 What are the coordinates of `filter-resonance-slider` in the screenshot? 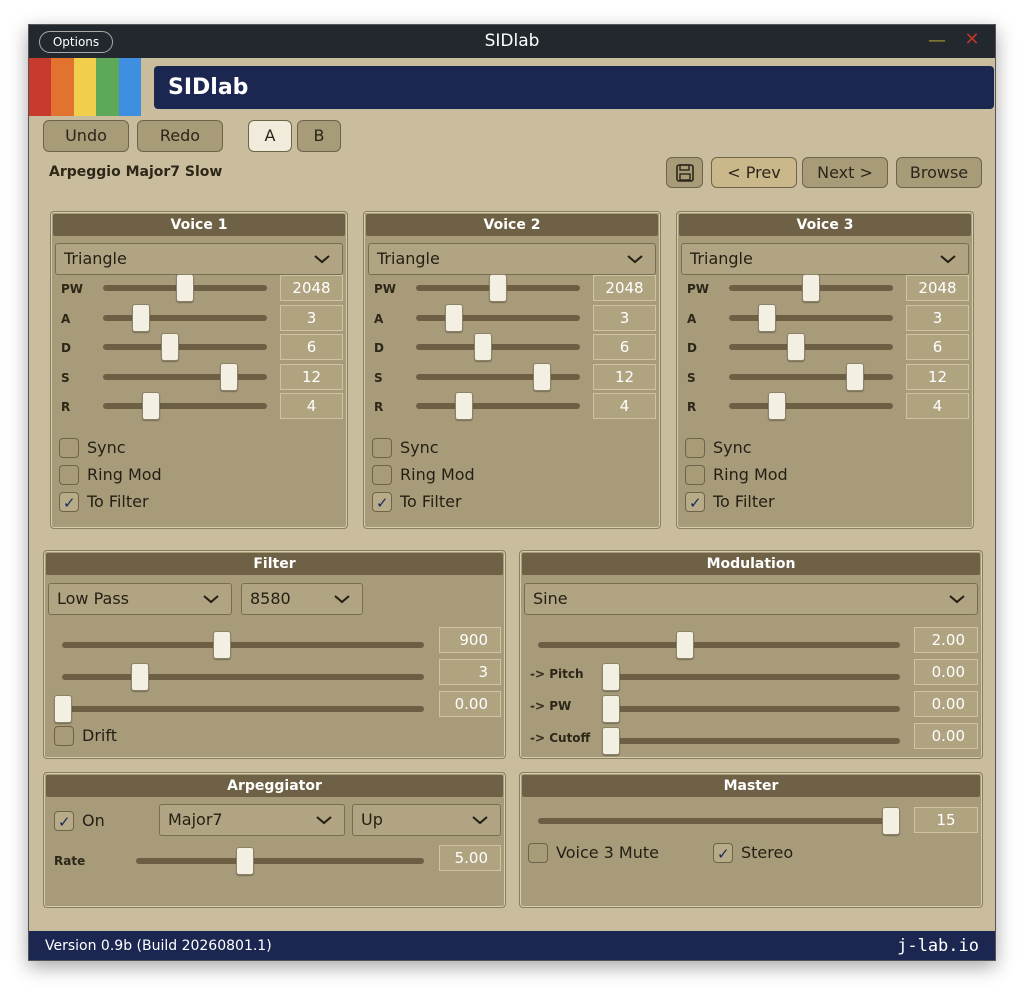 It's located at (243, 677).